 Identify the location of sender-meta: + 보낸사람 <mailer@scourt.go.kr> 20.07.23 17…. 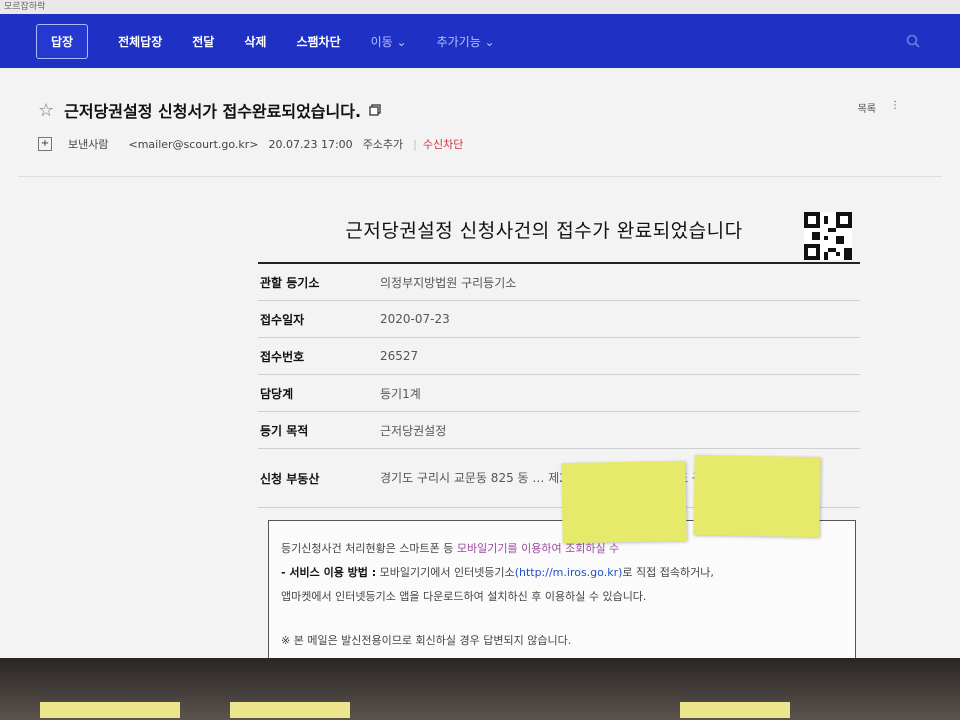
(255, 144).